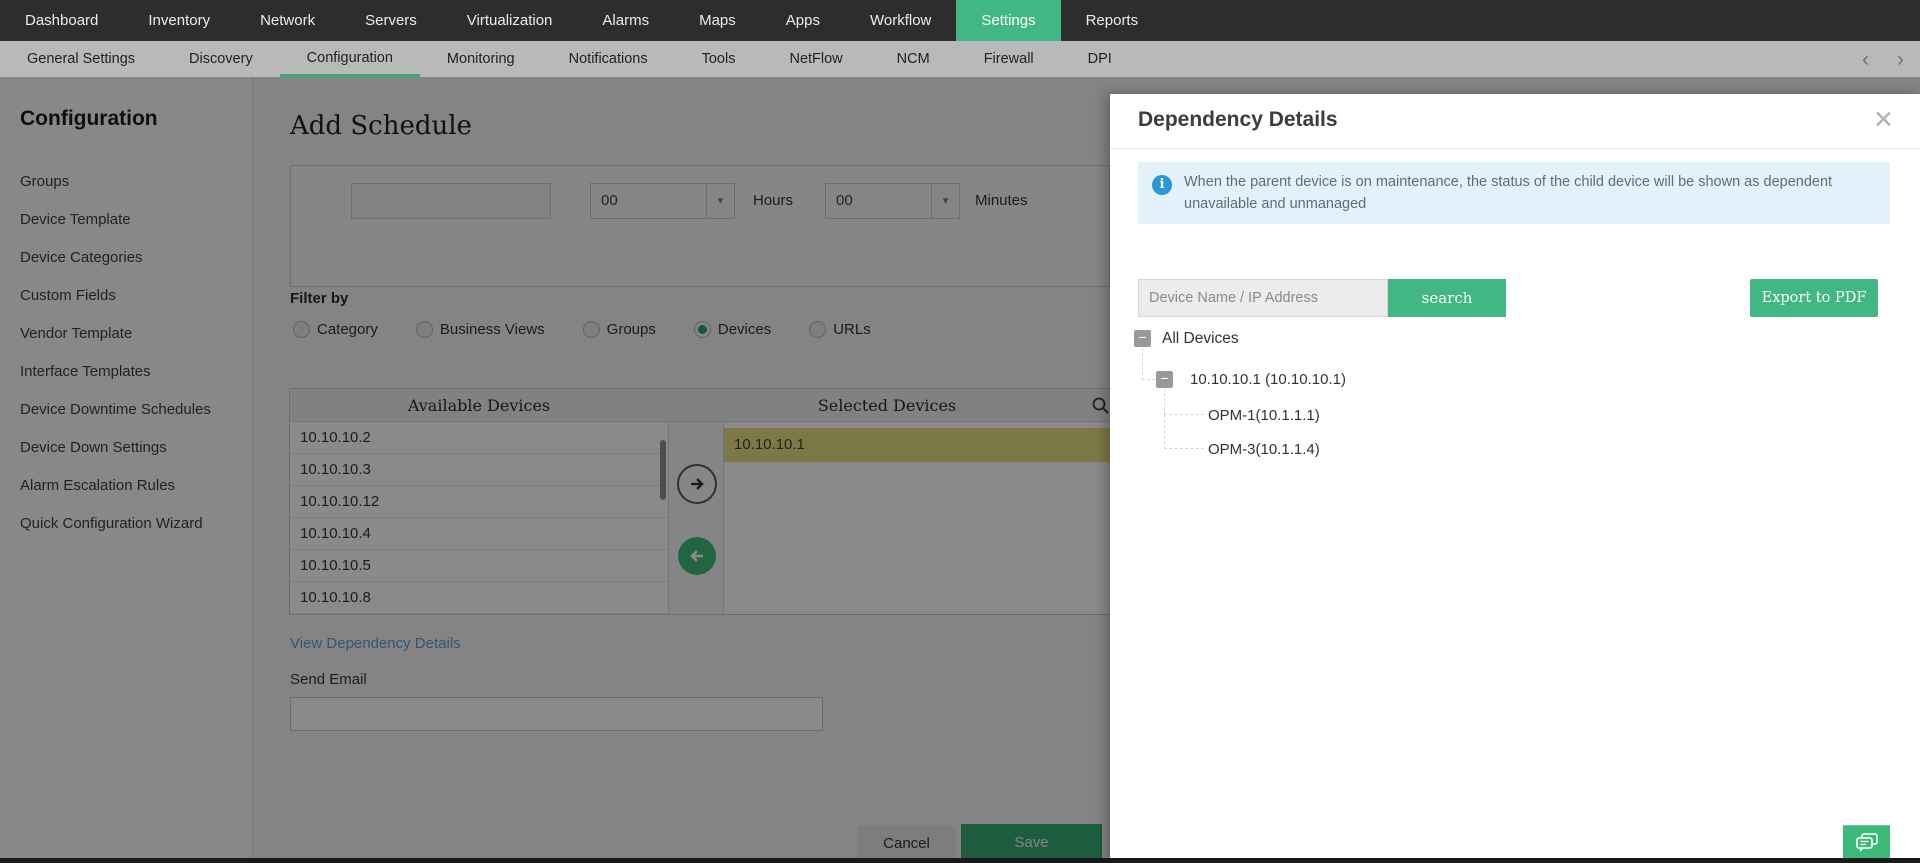 The width and height of the screenshot is (1920, 863). Describe the element at coordinates (1883, 59) in the screenshot. I see `subnav-scroll-arrows: ‹ ›` at that location.